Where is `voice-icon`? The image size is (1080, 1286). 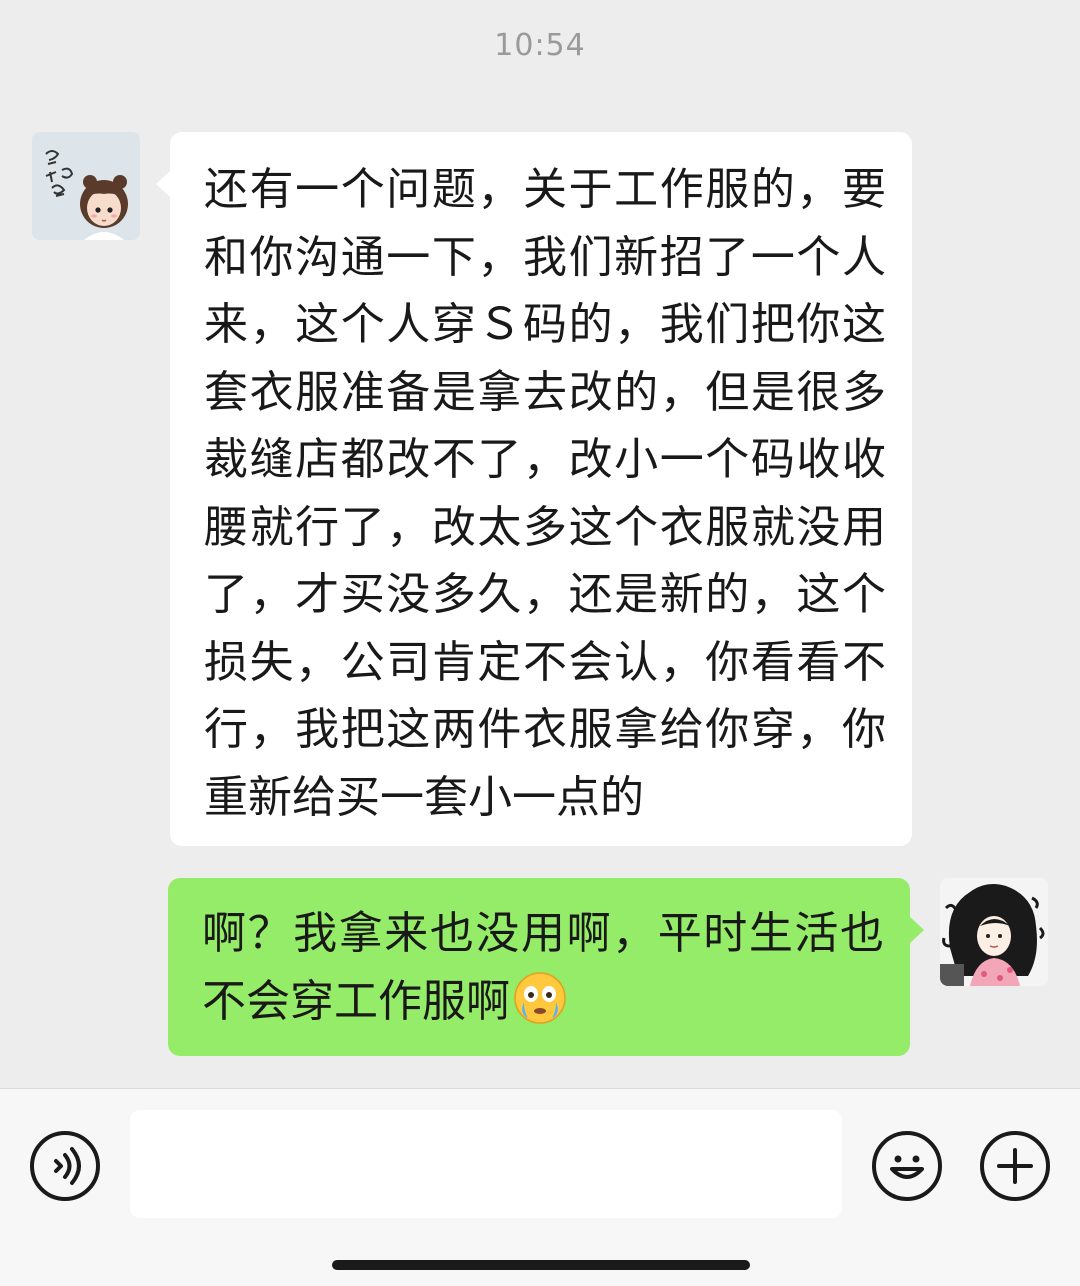 voice-icon is located at coordinates (67, 1166).